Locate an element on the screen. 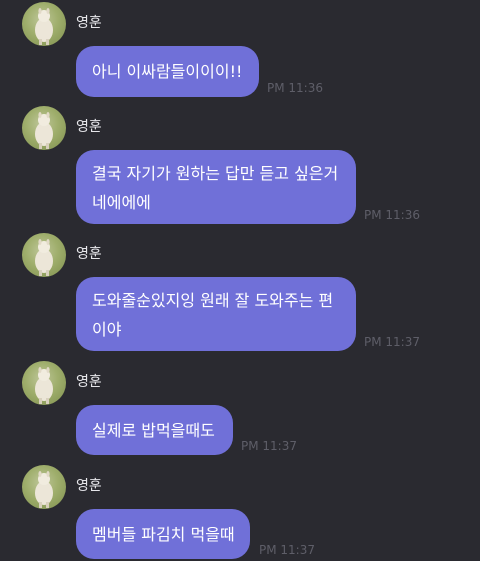  message-text: 멤버들 파김치 먹을때 is located at coordinates (163, 534).